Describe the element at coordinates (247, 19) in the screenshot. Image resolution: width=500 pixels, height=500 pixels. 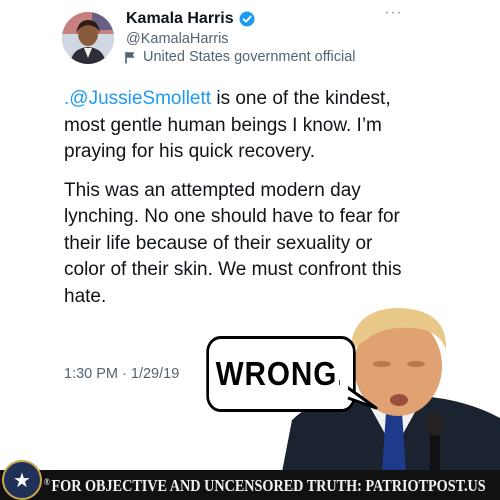
I see `verified-badge-icon` at that location.